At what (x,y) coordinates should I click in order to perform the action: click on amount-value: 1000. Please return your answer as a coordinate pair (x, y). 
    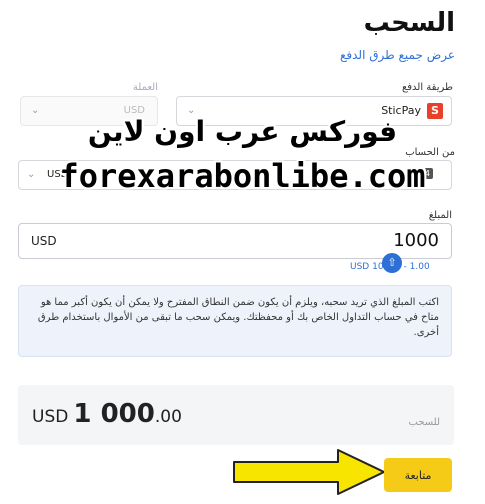
    Looking at the image, I should click on (416, 240).